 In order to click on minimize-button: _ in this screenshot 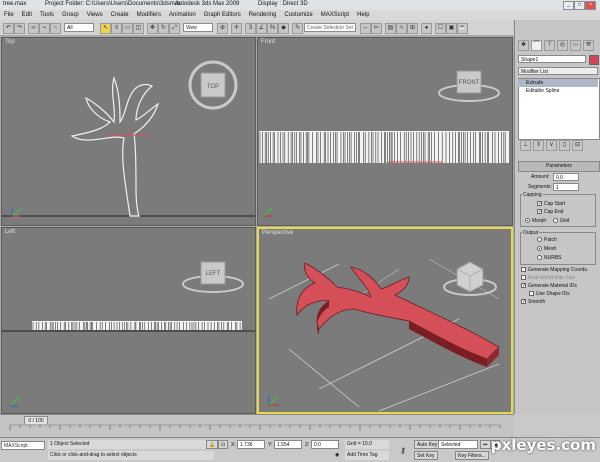, I will do `click(568, 5)`.